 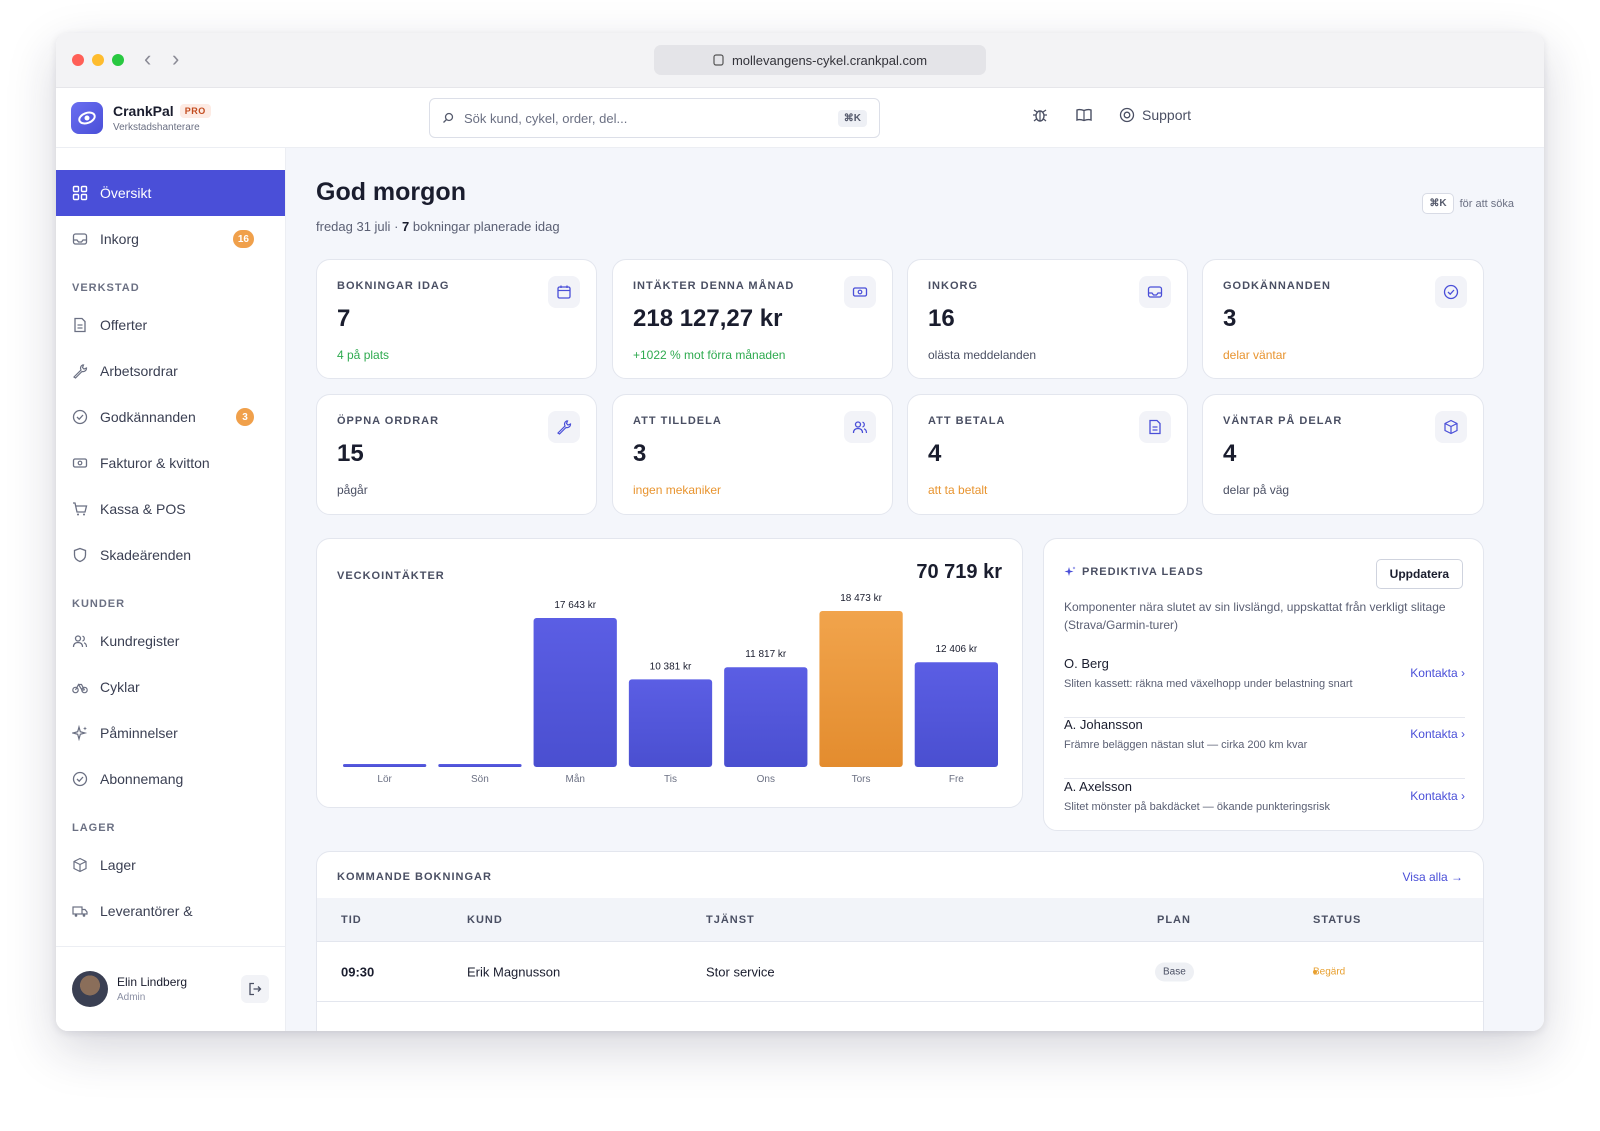 What do you see at coordinates (730, 920) in the screenshot?
I see `column-header: TJÄNST` at bounding box center [730, 920].